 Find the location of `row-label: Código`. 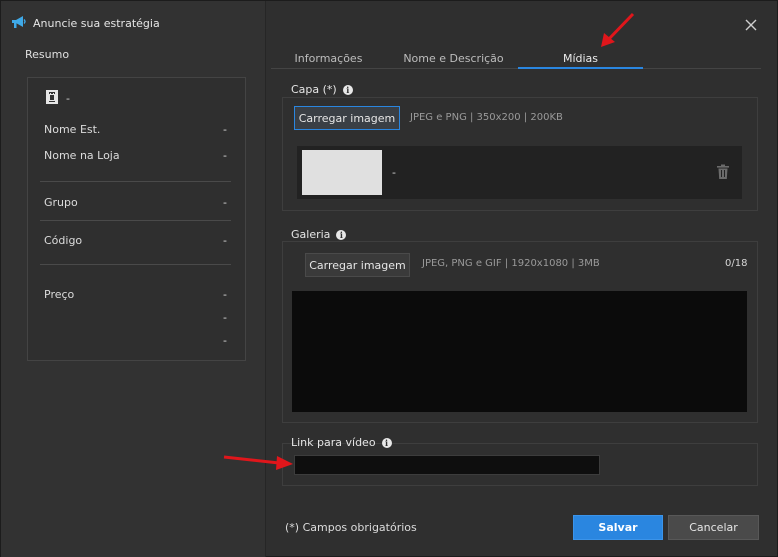

row-label: Código is located at coordinates (63, 240).